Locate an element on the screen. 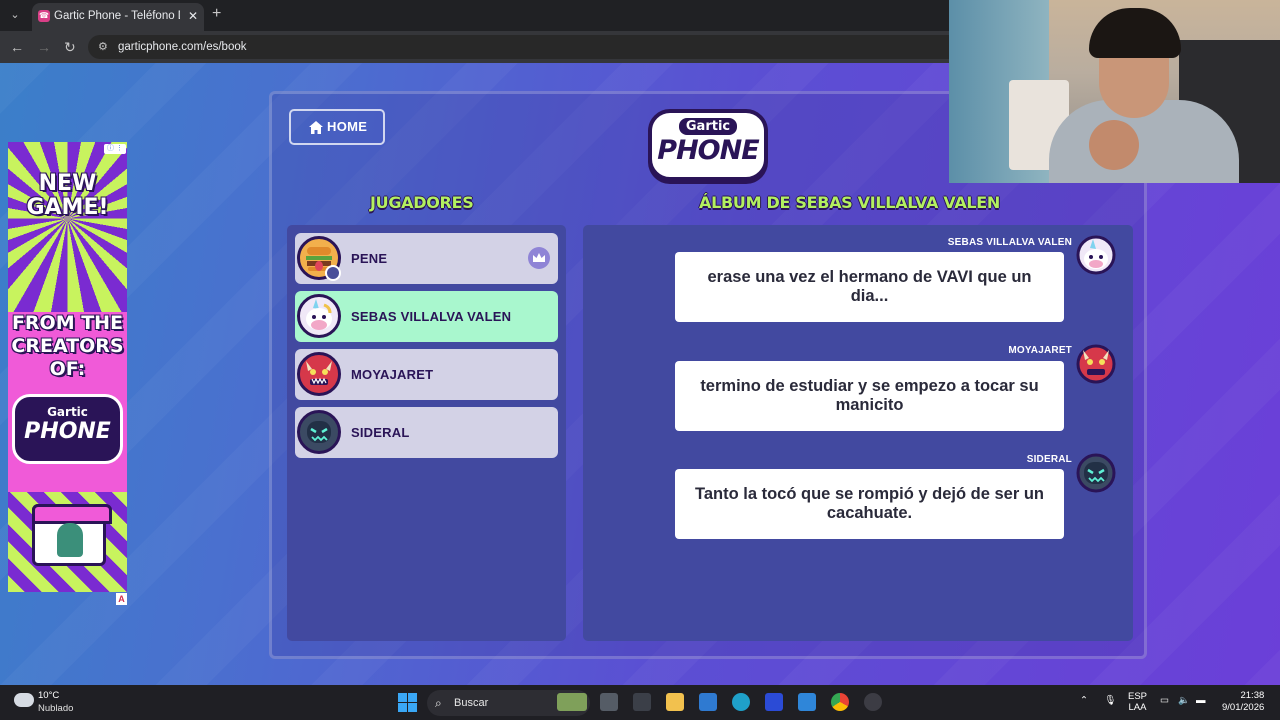 The height and width of the screenshot is (720, 1280). user-badge-icon is located at coordinates (333, 273).